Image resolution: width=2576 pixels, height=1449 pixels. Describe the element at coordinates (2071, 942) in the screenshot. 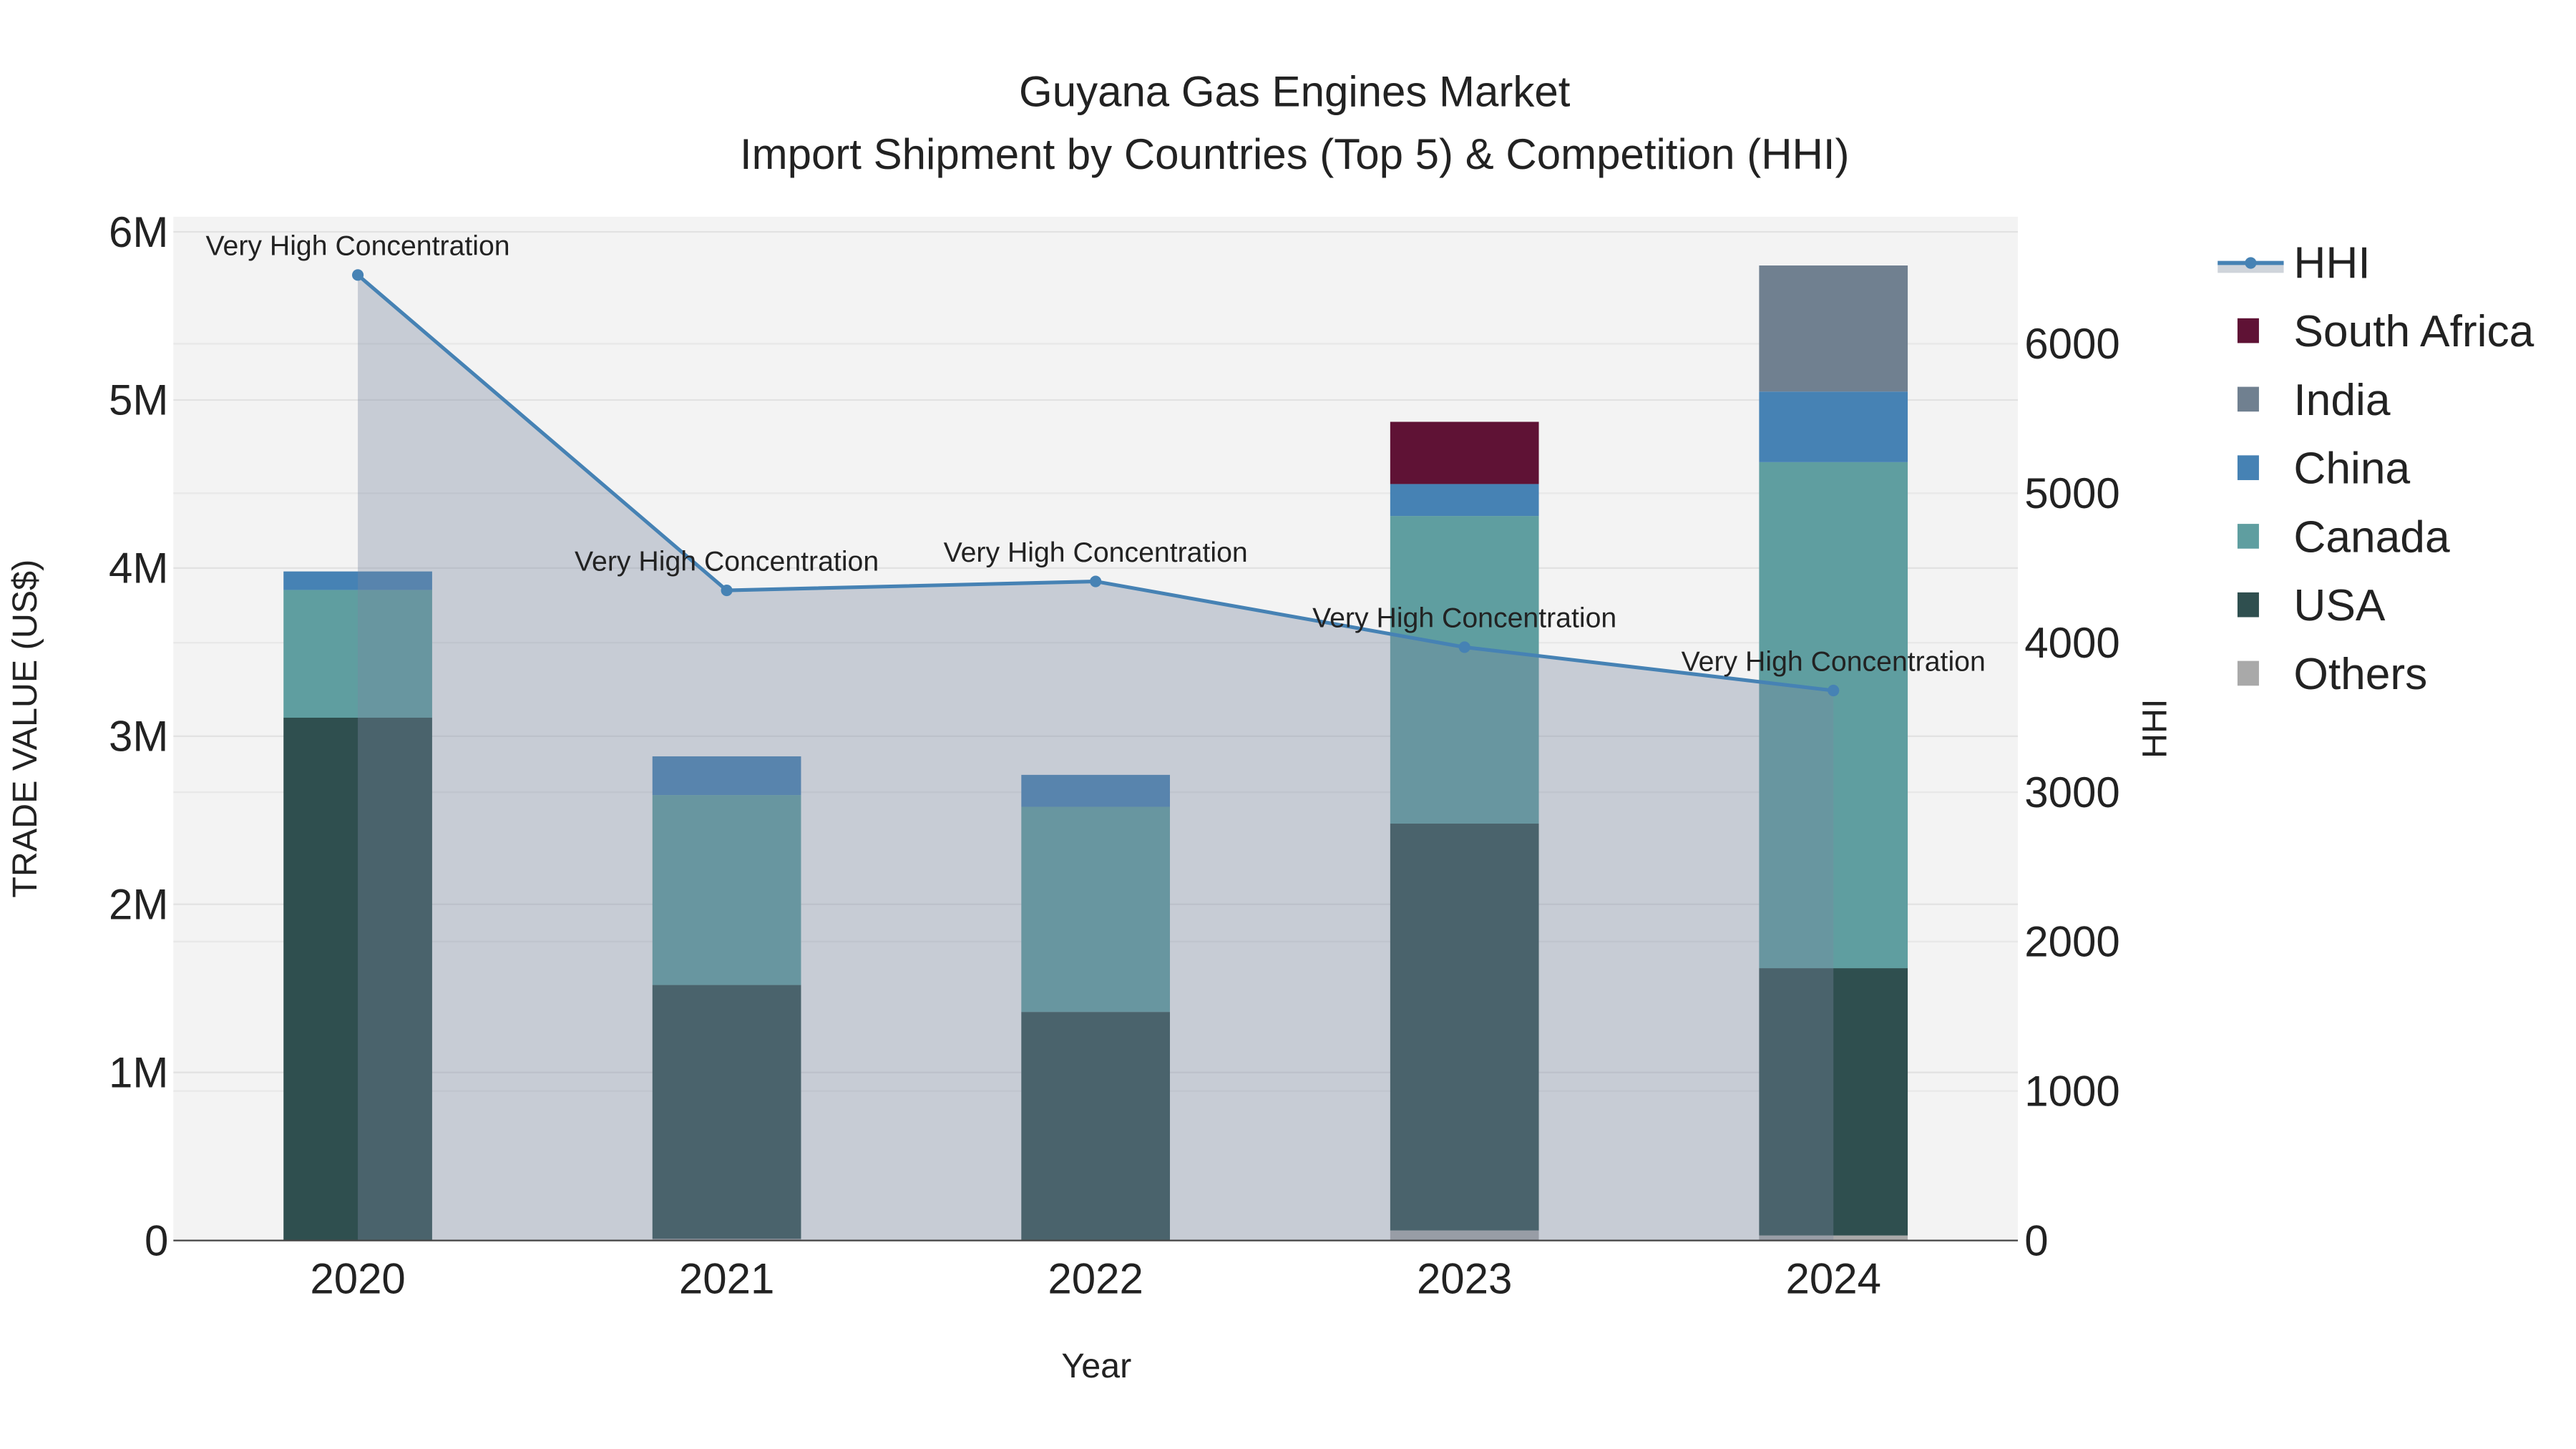

I see `y2-tick-label: 2000` at that location.